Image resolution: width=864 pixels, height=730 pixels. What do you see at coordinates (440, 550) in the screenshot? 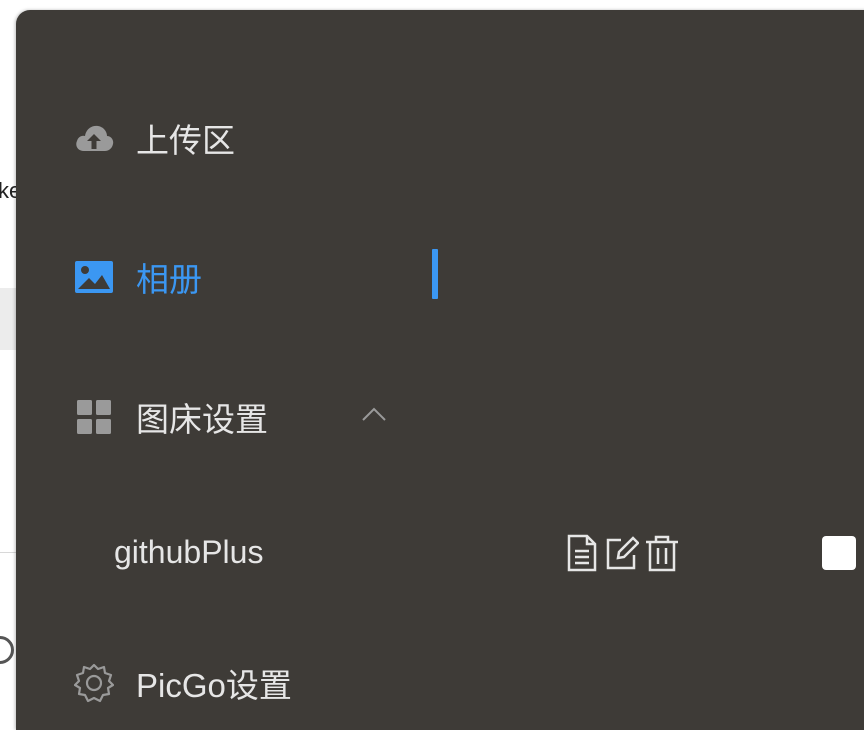
I see `submenu-item-githubplus: githubPlus` at bounding box center [440, 550].